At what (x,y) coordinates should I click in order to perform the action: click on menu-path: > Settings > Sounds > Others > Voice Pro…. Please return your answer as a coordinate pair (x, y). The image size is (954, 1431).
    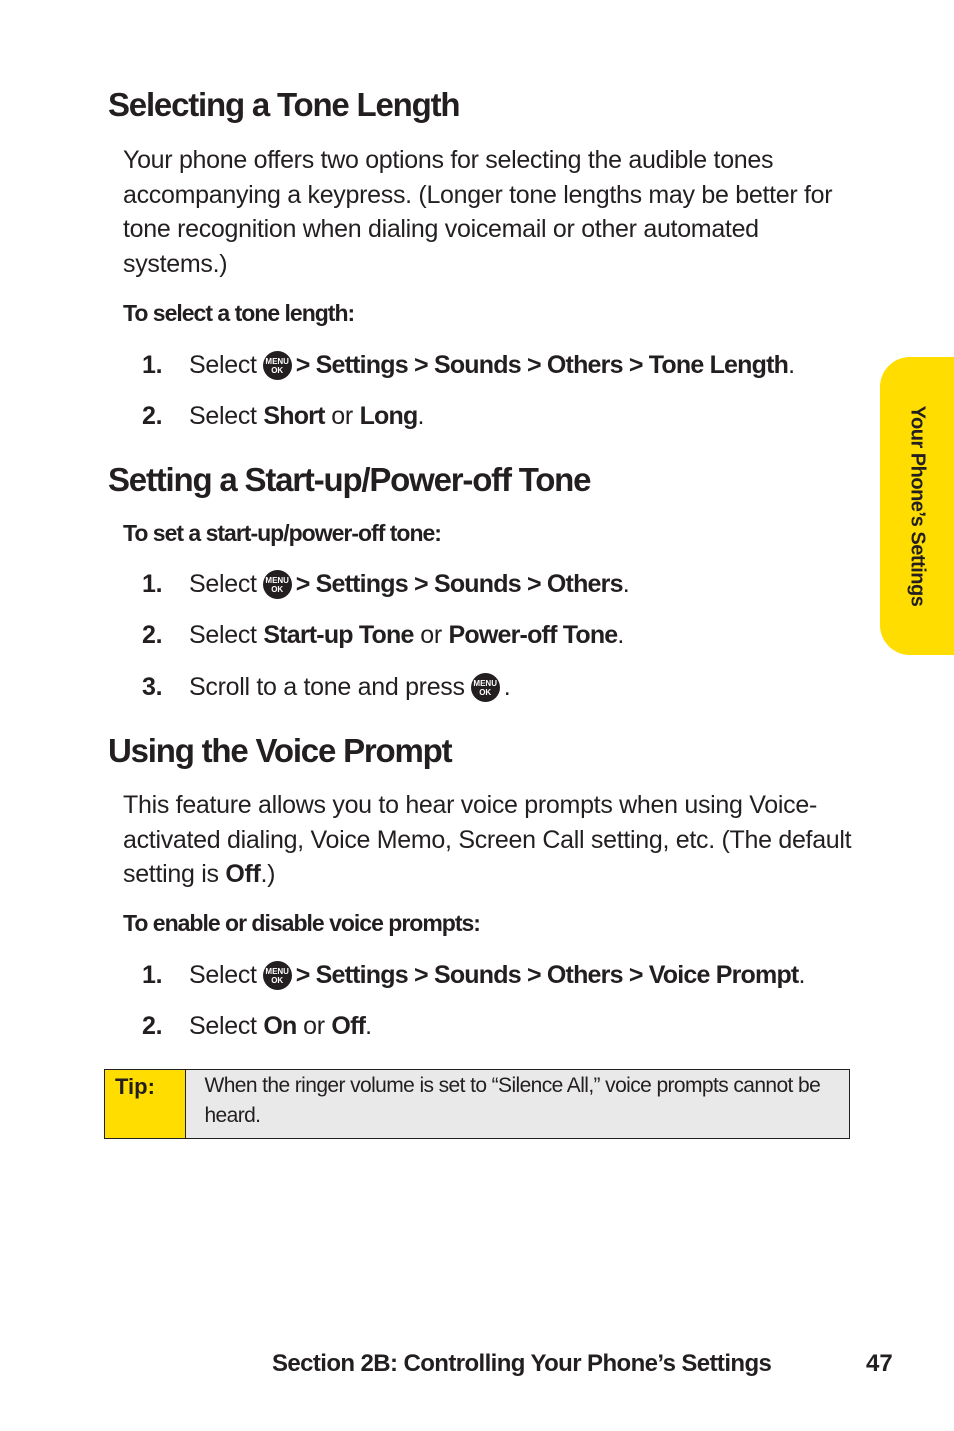
    Looking at the image, I should click on (547, 975).